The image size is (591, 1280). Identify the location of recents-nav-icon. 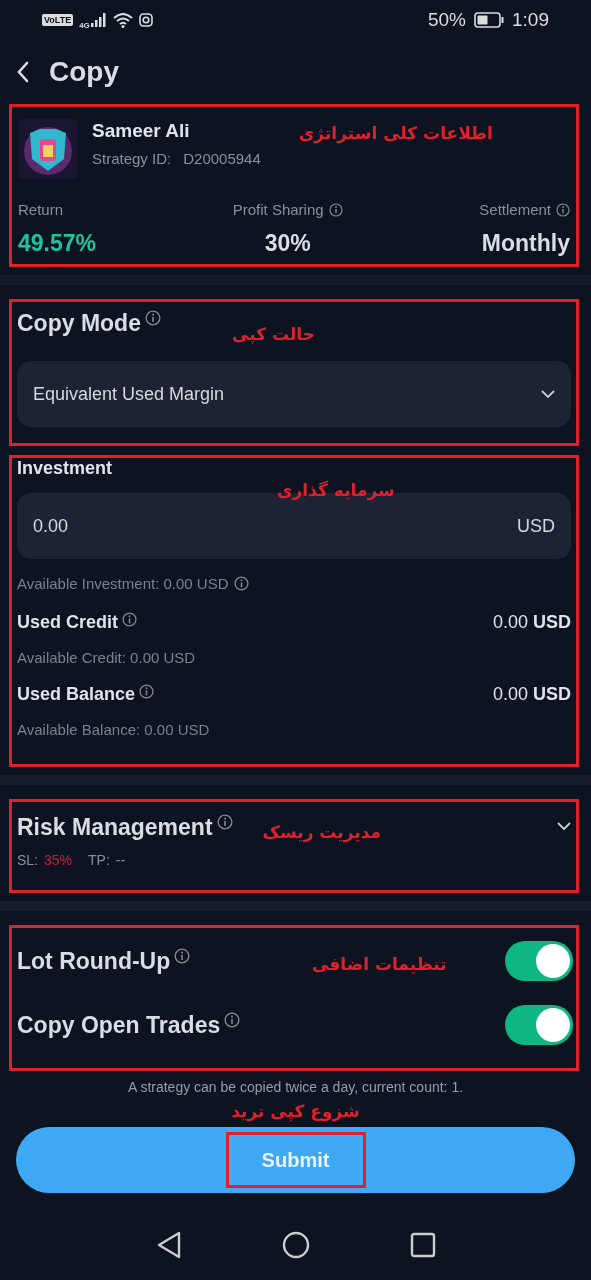
(422, 1245).